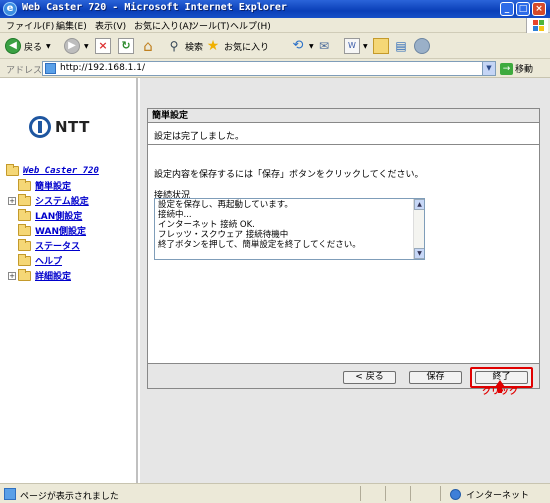 Image resolution: width=550 pixels, height=503 pixels. What do you see at coordinates (12, 170) in the screenshot?
I see `folder-open-icon` at bounding box center [12, 170].